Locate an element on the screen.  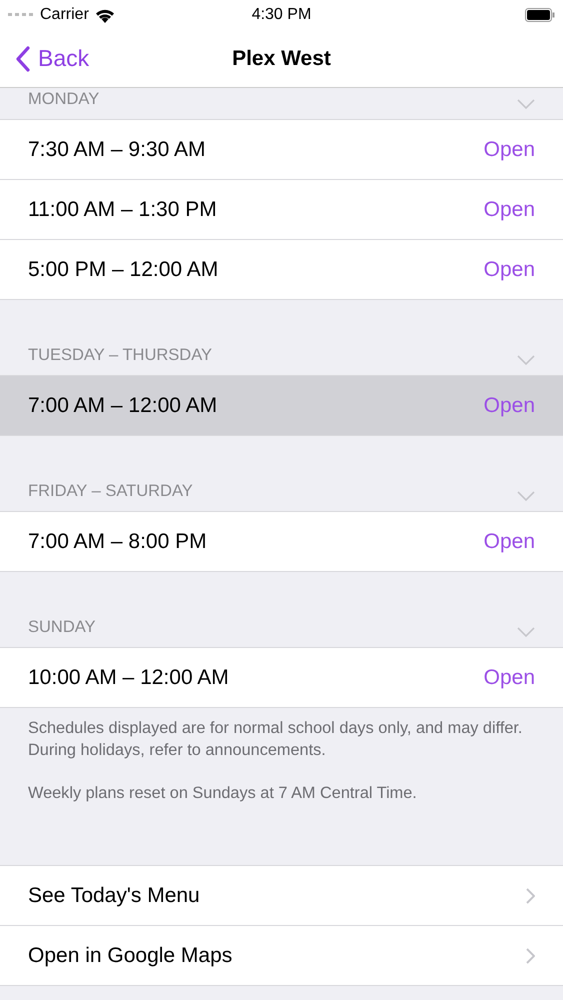
schedule-row: 11:00 AM – 1:30 PM Open is located at coordinates (281, 209).